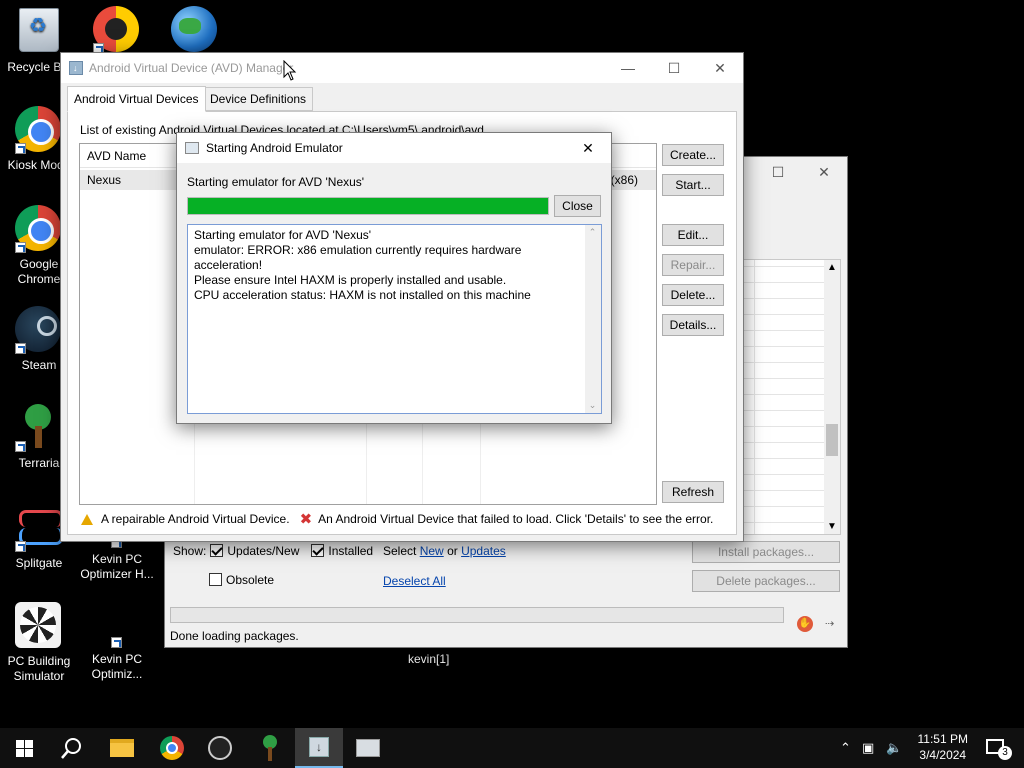 This screenshot has width=1024, height=768. Describe the element at coordinates (592, 232) in the screenshot. I see `scroll-up-icon: ⌃` at that location.